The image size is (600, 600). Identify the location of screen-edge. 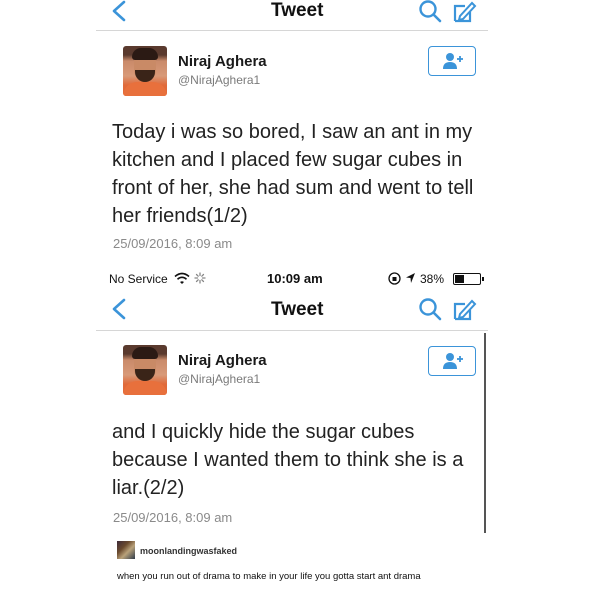
(485, 433).